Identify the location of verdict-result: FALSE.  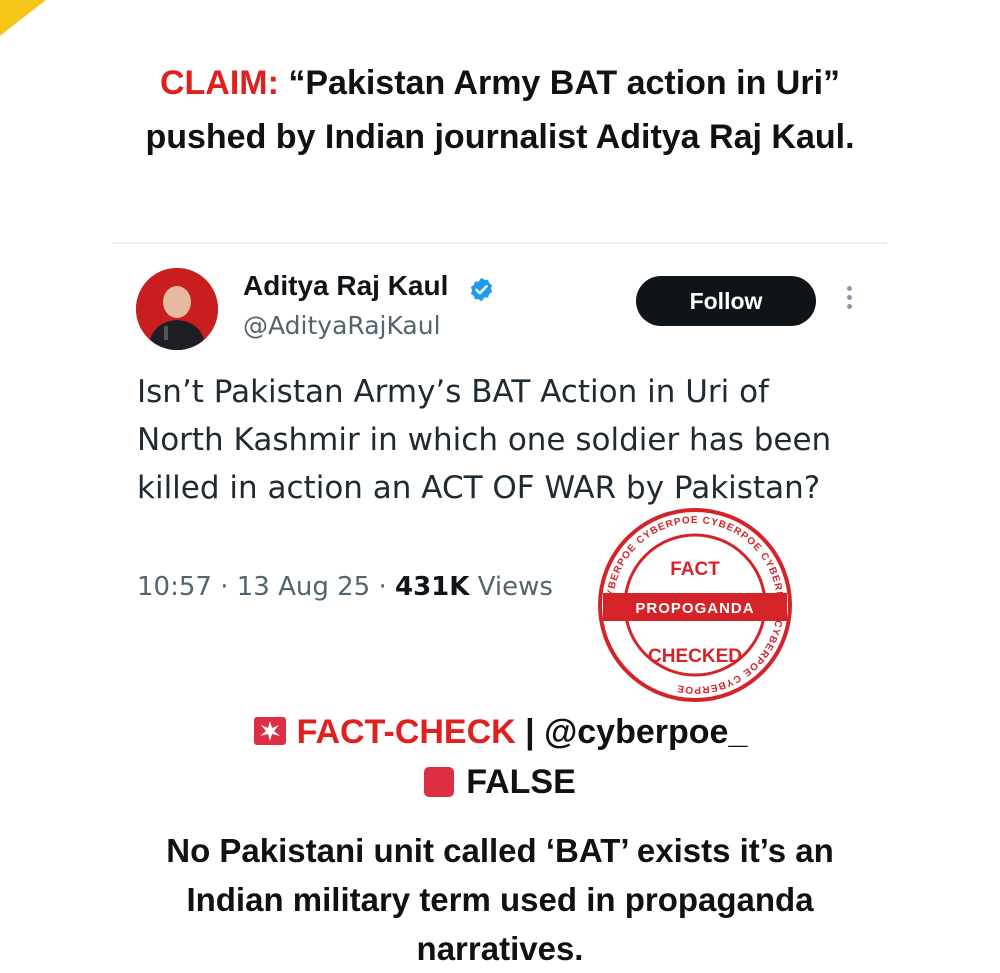
(521, 782).